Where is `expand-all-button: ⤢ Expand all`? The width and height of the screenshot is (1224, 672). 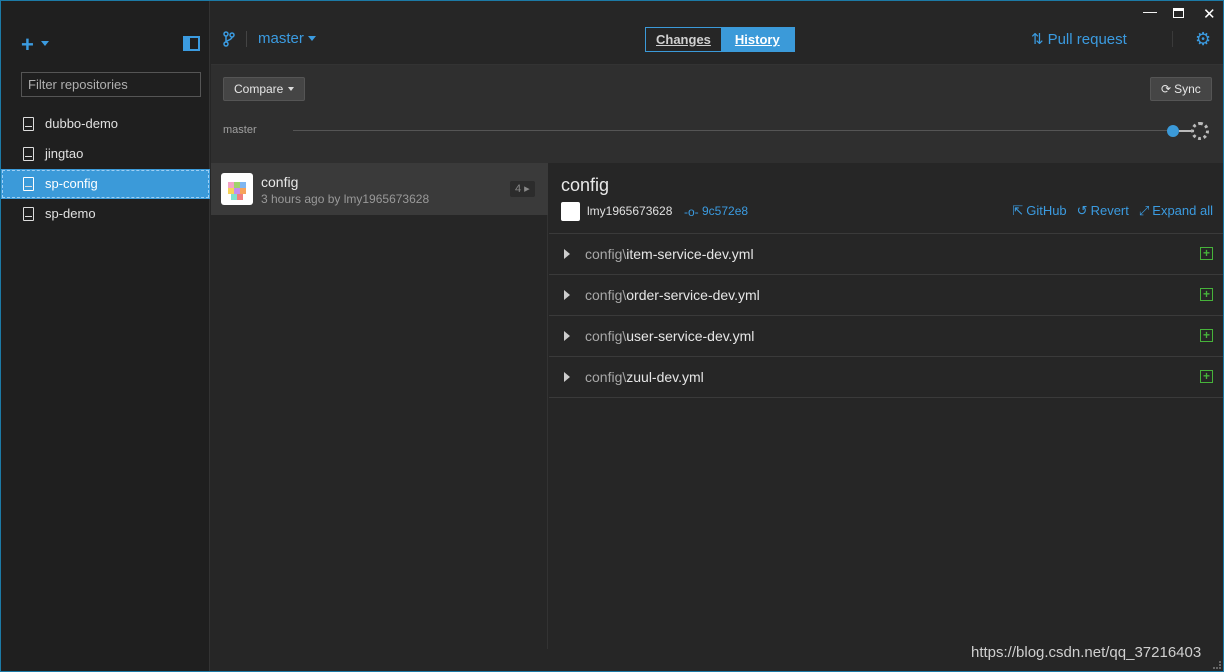
expand-all-button: ⤢ Expand all is located at coordinates (1176, 211).